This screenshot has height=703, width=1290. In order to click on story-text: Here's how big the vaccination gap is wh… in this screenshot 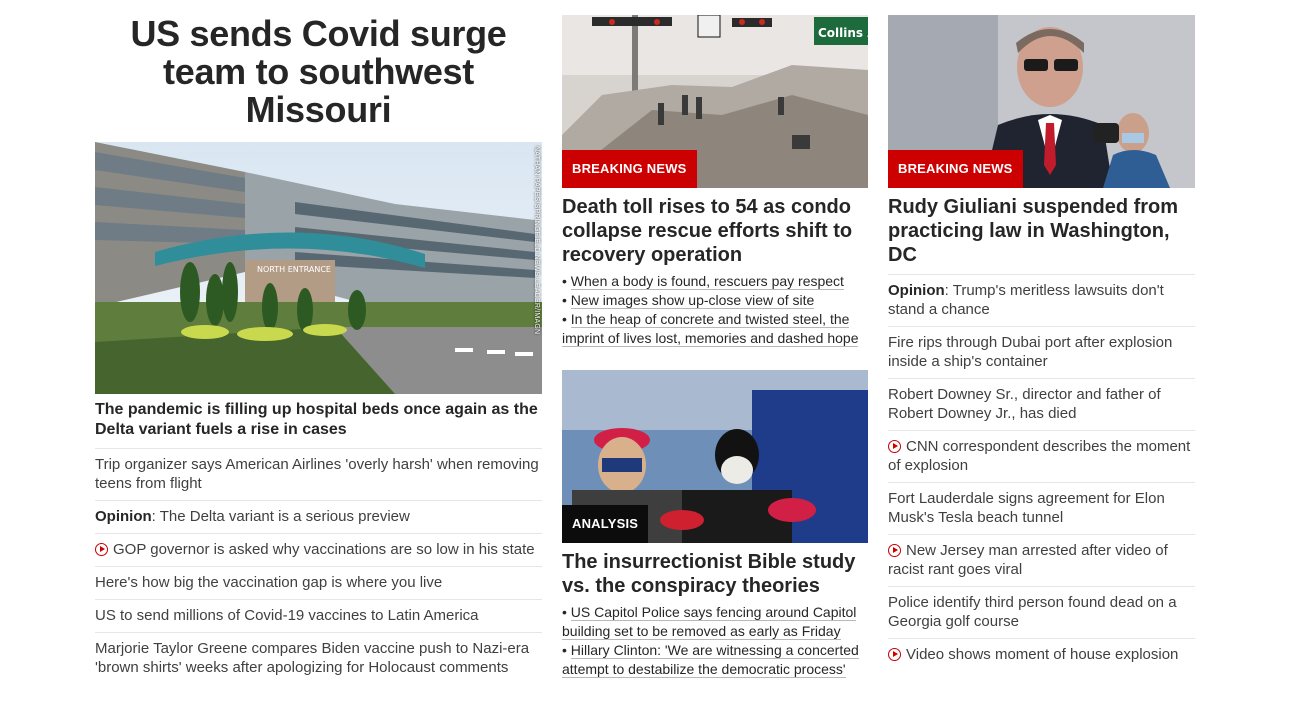, I will do `click(269, 582)`.